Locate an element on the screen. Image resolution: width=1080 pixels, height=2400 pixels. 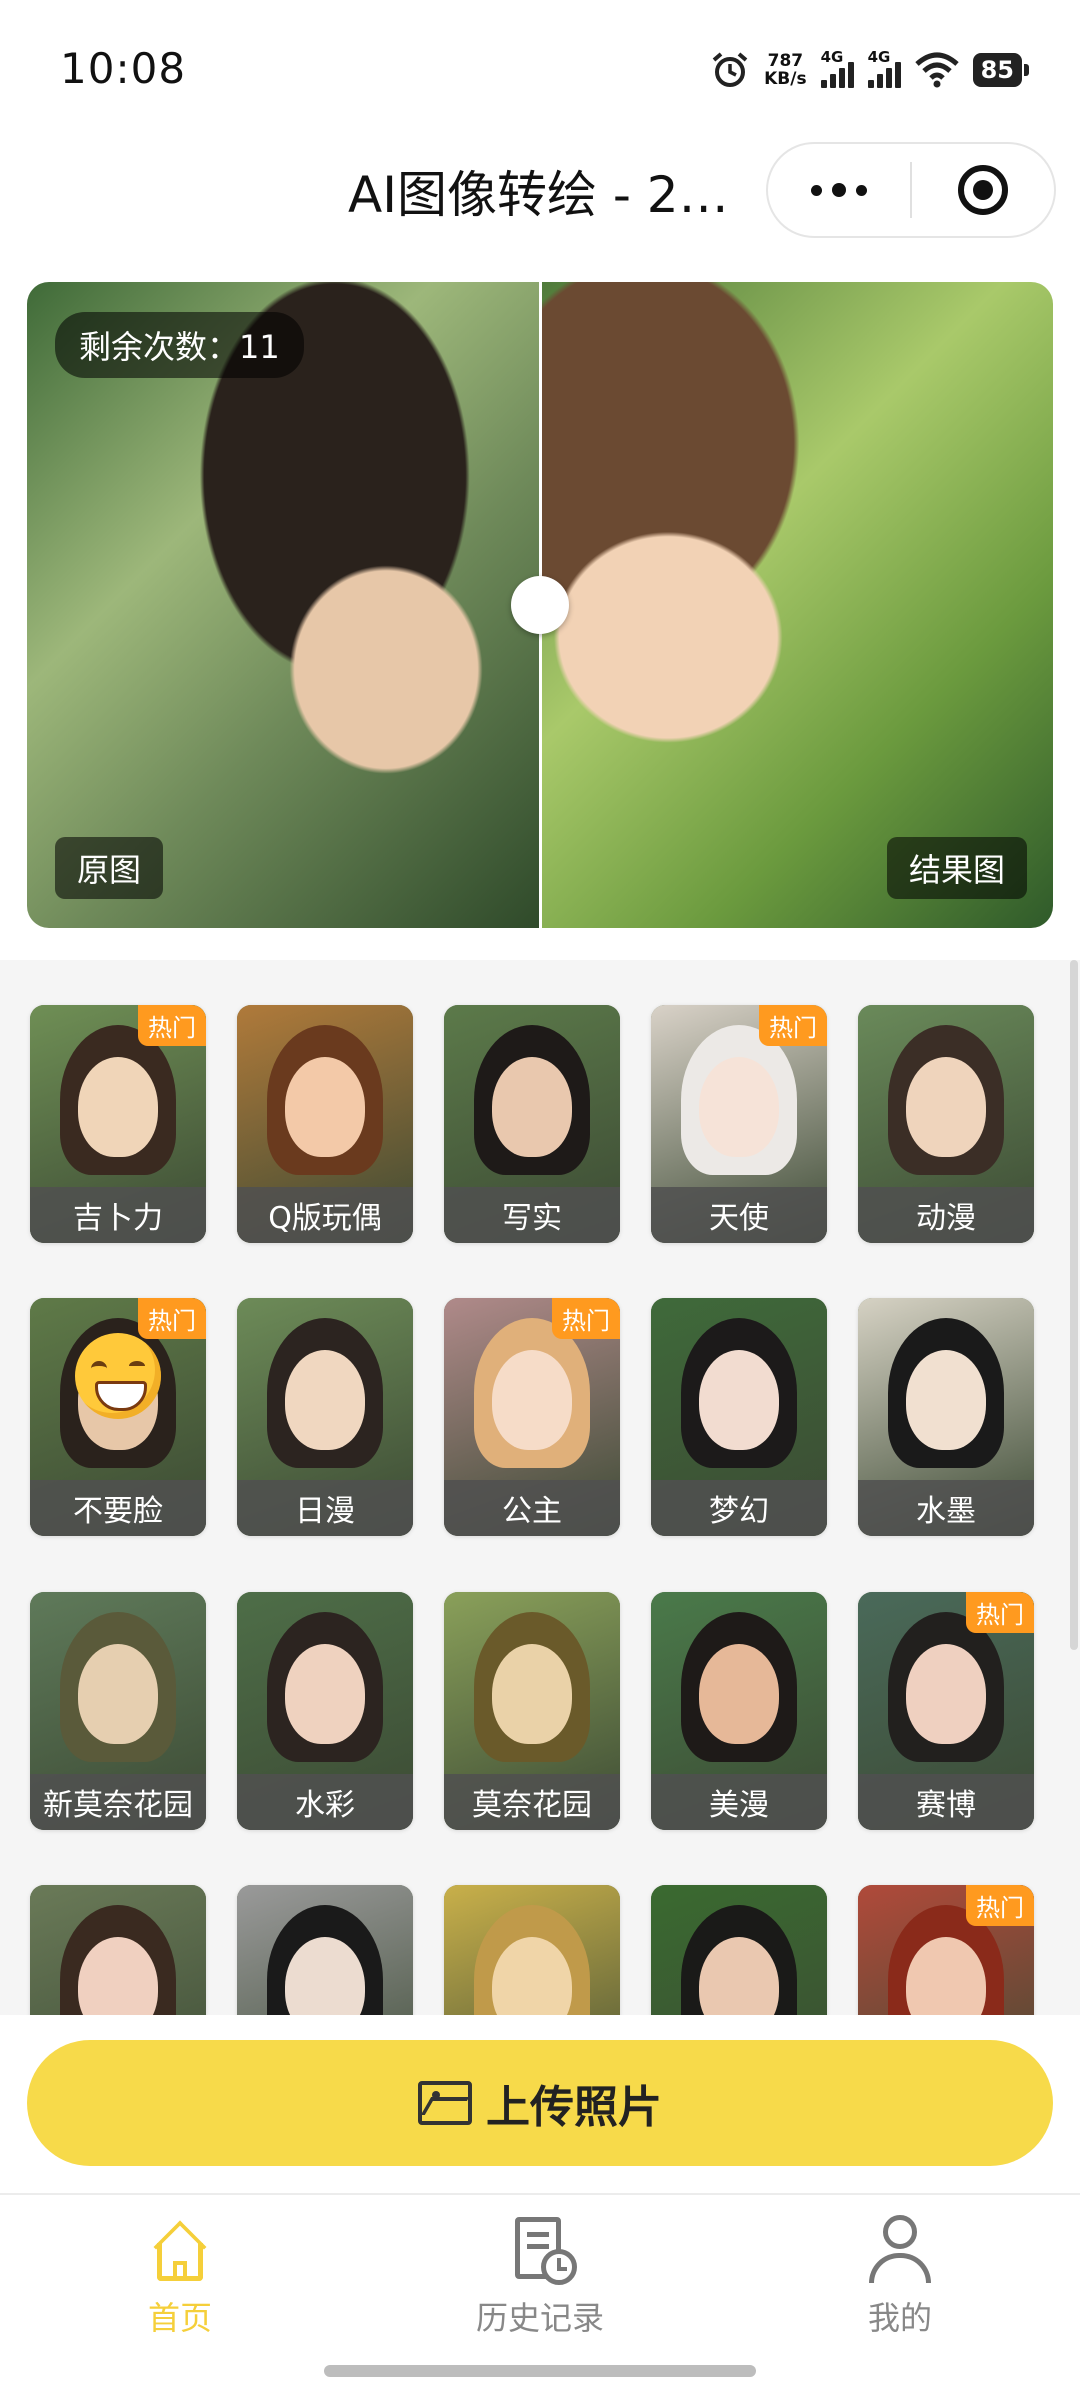
style-label: 新莫奈花园 is located at coordinates (118, 1802).